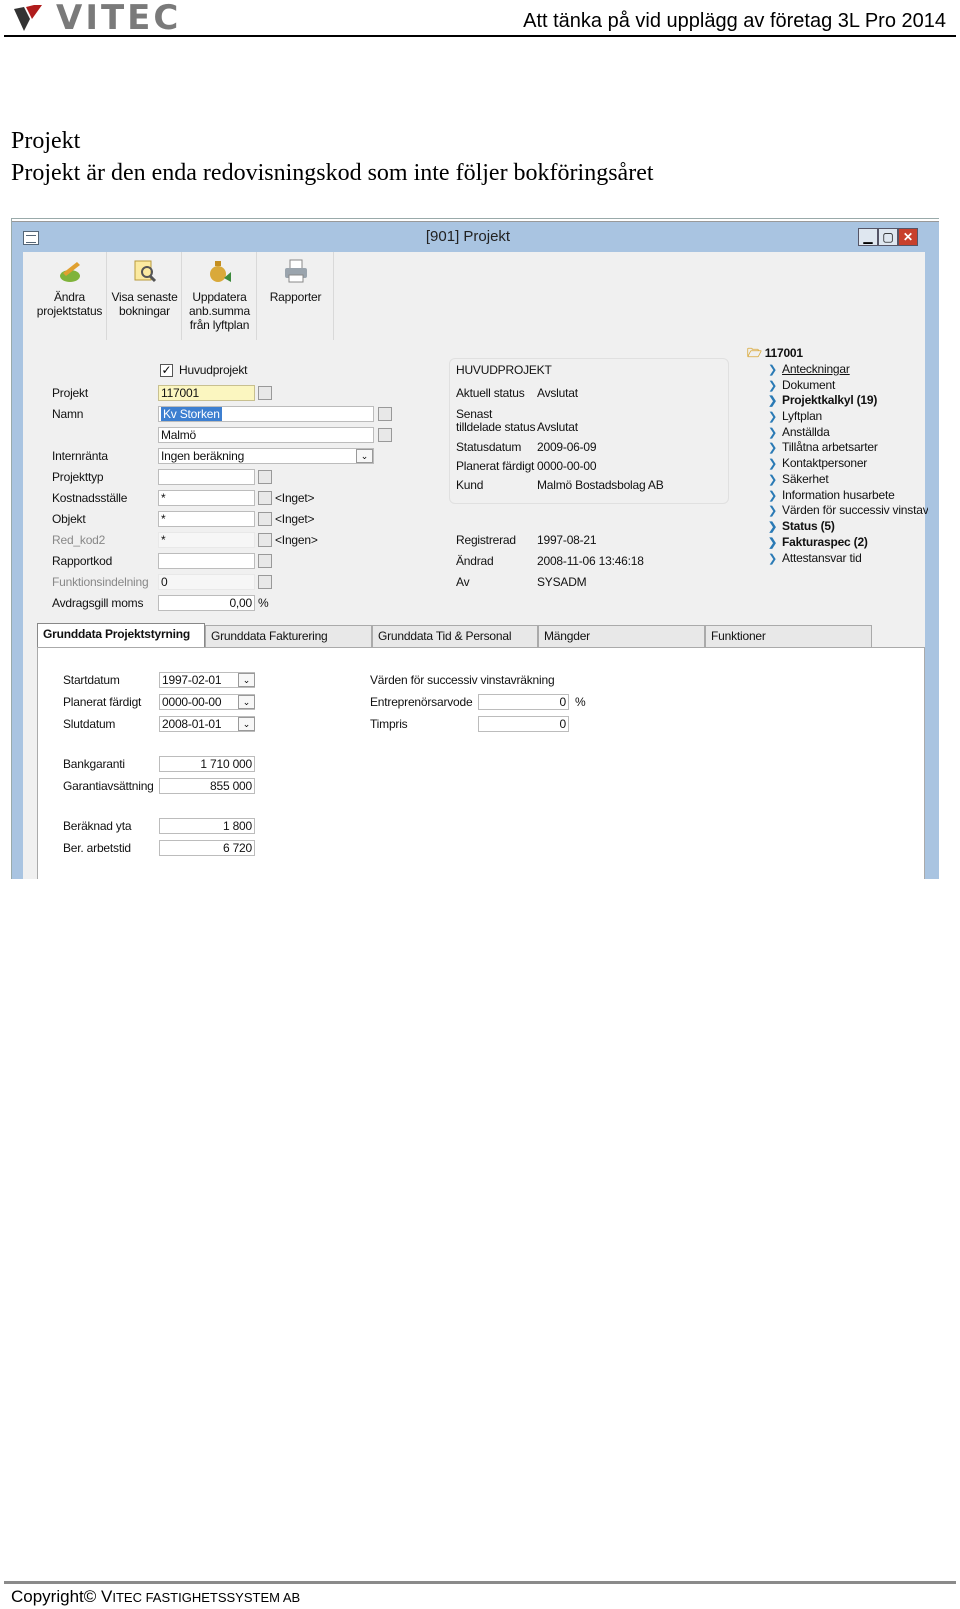 The height and width of the screenshot is (1609, 960). I want to click on av-label: Av, so click(463, 582).